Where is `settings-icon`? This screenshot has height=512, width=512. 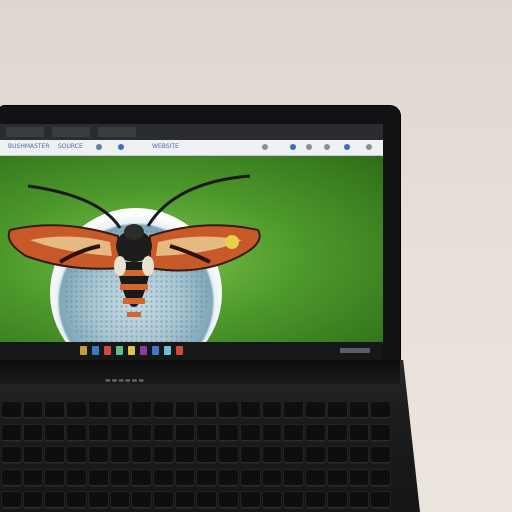
settings-icon is located at coordinates (265, 147).